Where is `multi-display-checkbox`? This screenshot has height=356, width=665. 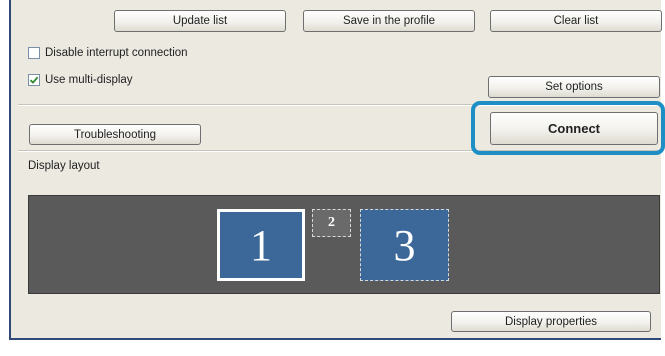
multi-display-checkbox is located at coordinates (34, 80).